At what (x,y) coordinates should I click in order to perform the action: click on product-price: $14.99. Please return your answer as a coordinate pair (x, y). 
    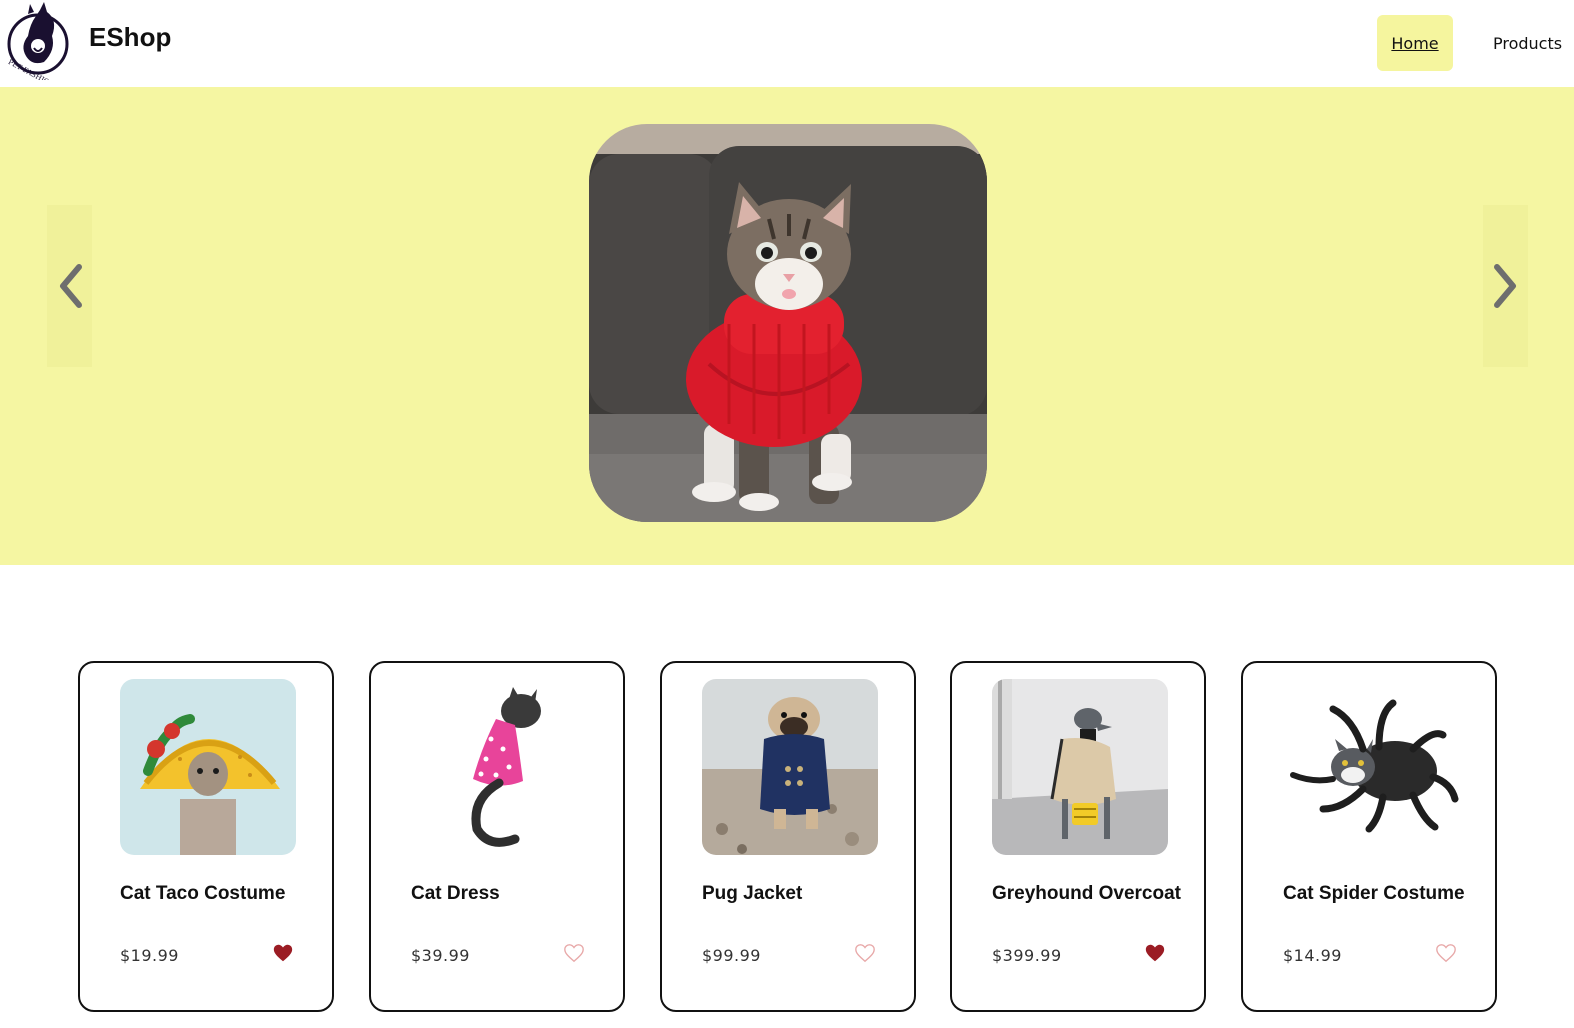
    Looking at the image, I should click on (1312, 955).